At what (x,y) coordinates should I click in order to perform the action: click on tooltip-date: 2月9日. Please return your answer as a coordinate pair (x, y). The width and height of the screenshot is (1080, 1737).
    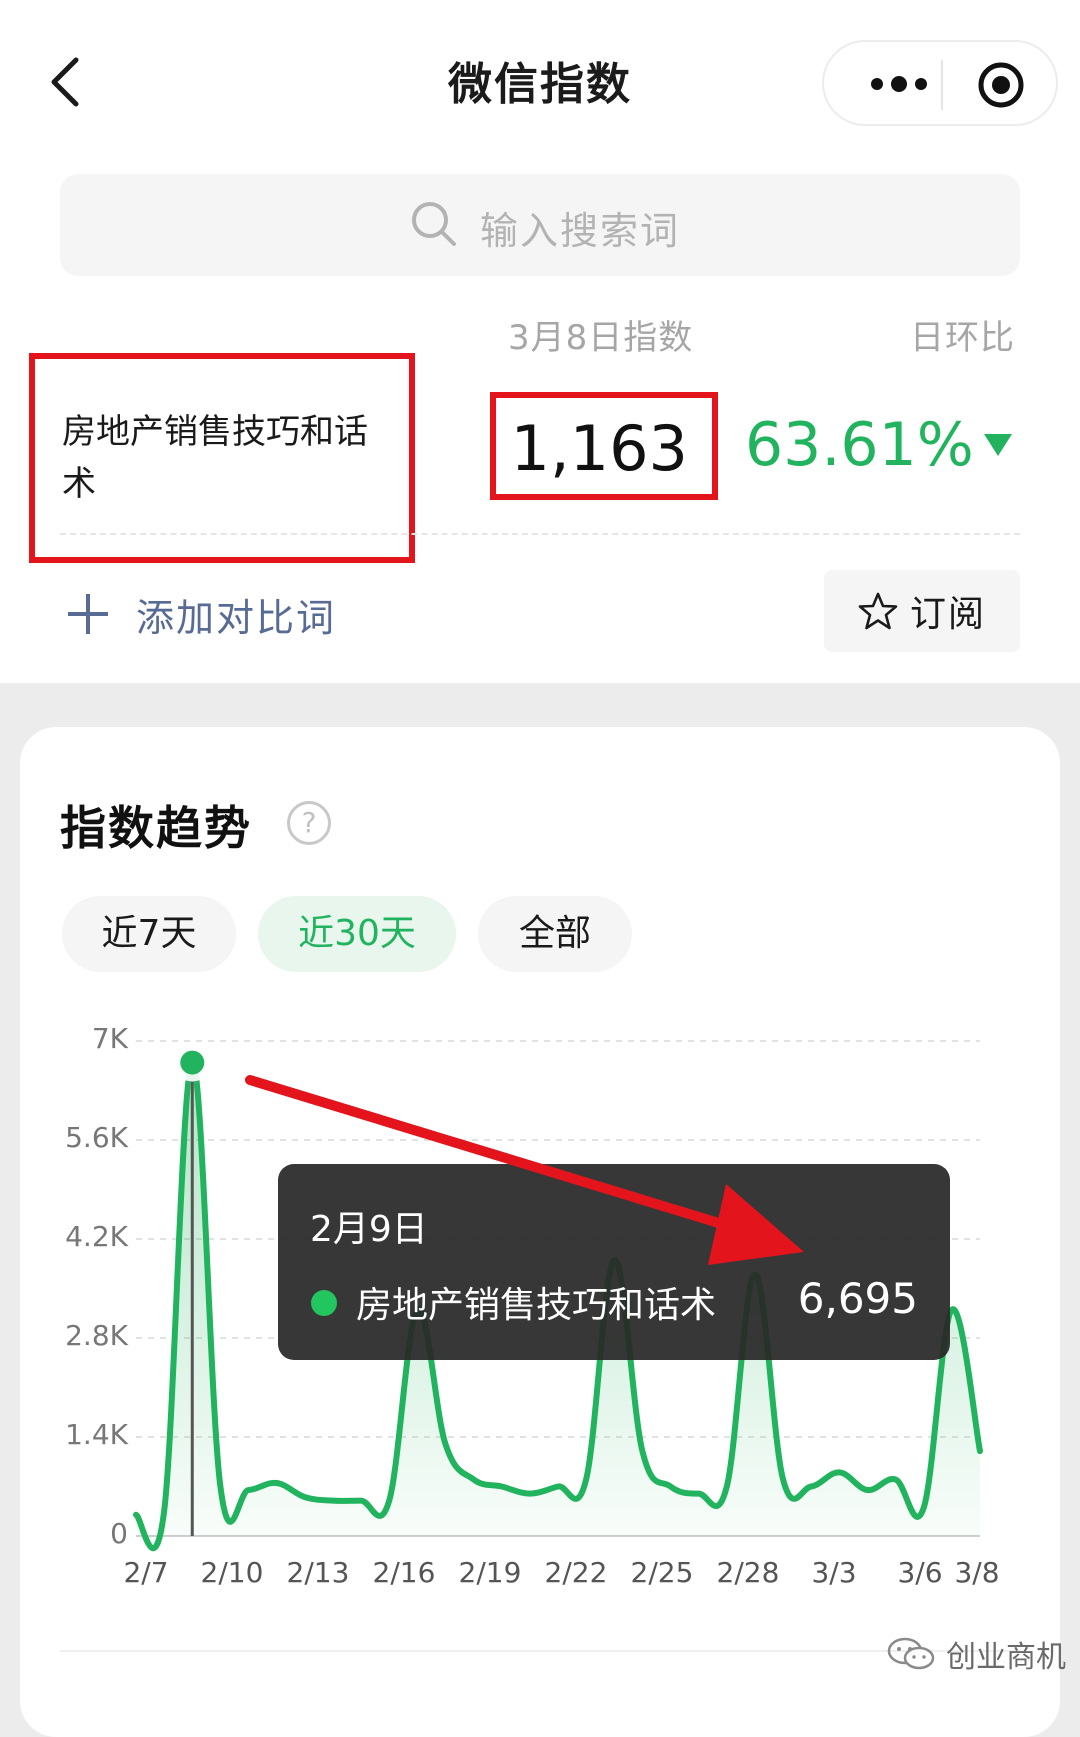
    Looking at the image, I should click on (369, 1229).